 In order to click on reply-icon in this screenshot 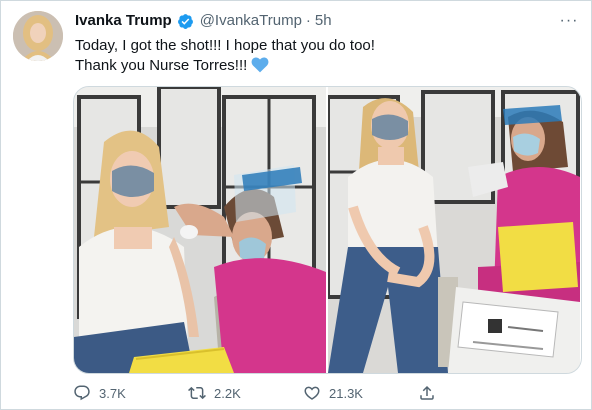, I will do `click(82, 393)`.